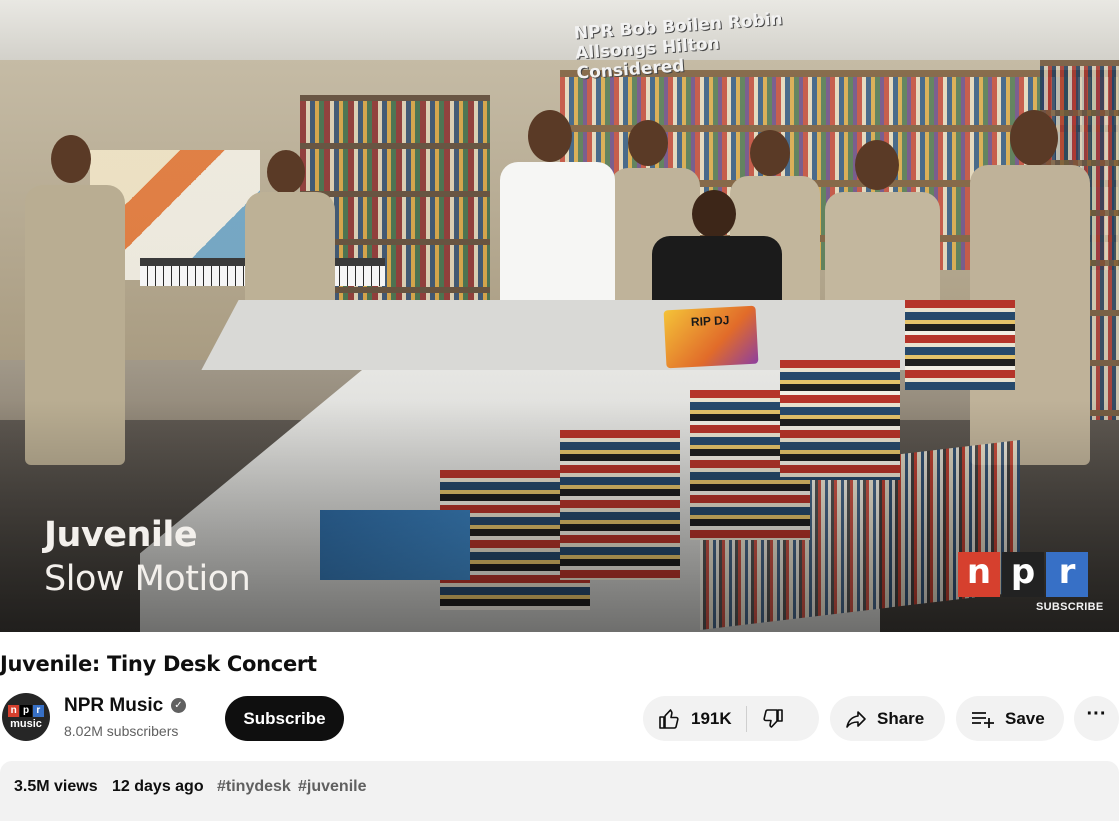 The width and height of the screenshot is (1119, 821). I want to click on upload-age: 12 days ago, so click(158, 786).